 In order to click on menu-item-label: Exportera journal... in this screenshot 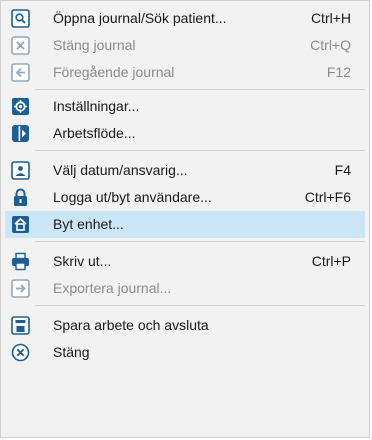, I will do `click(112, 288)`.